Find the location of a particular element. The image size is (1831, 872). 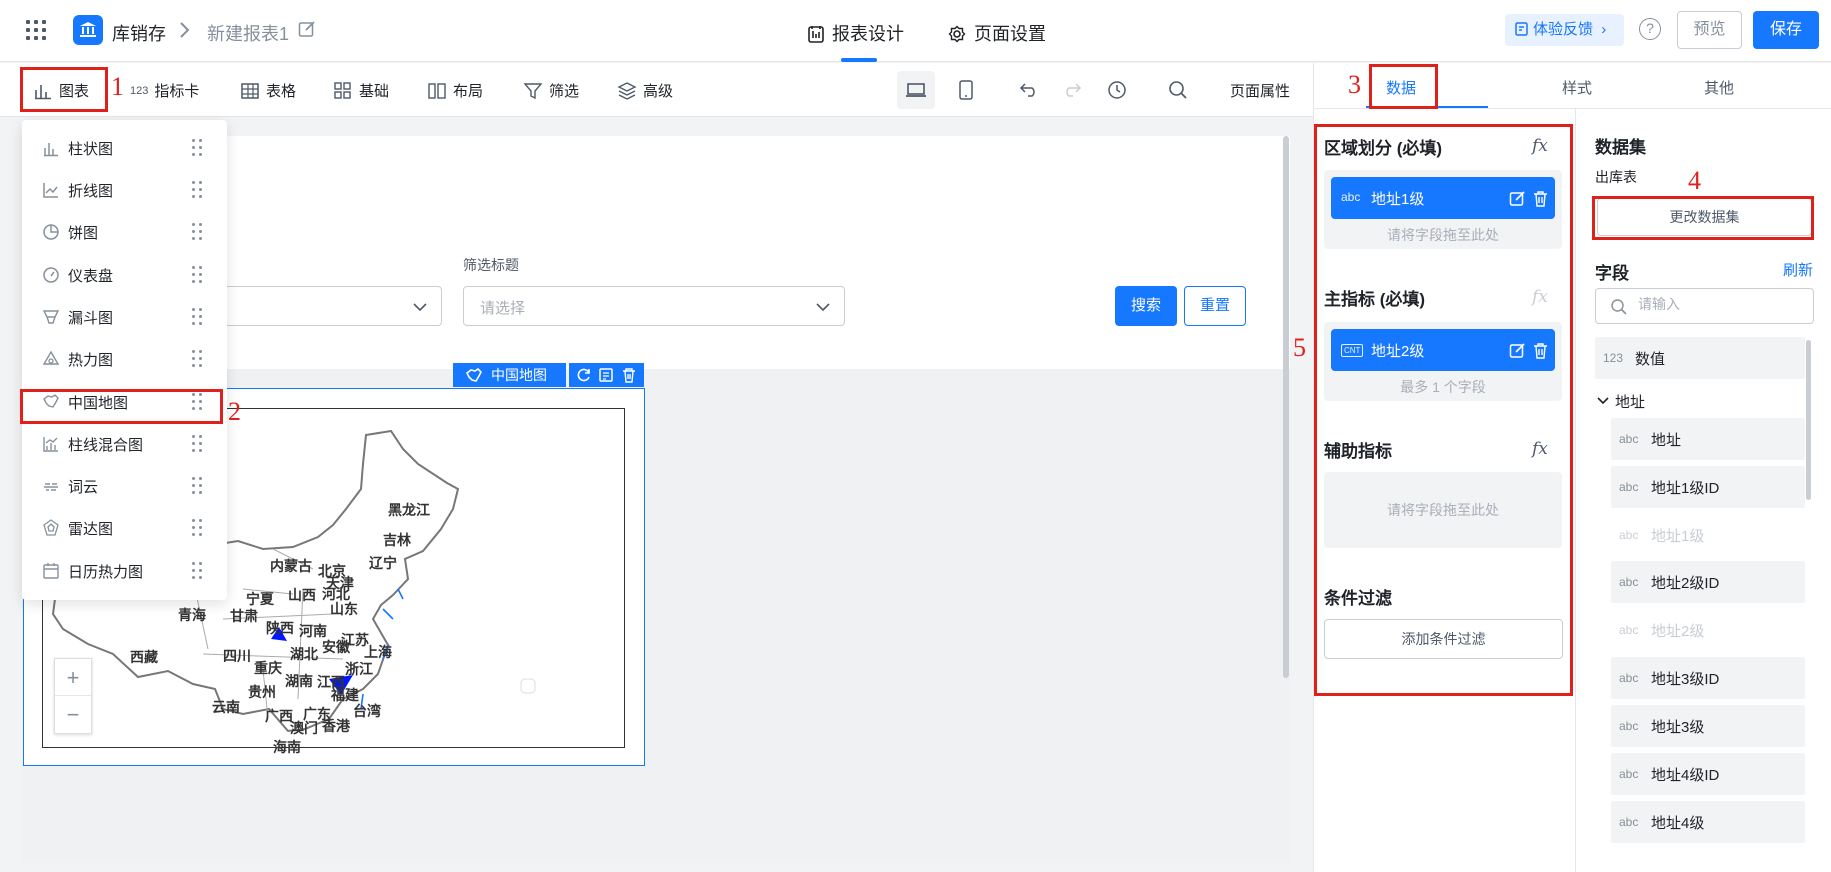

province-label: 湖南 is located at coordinates (299, 681).